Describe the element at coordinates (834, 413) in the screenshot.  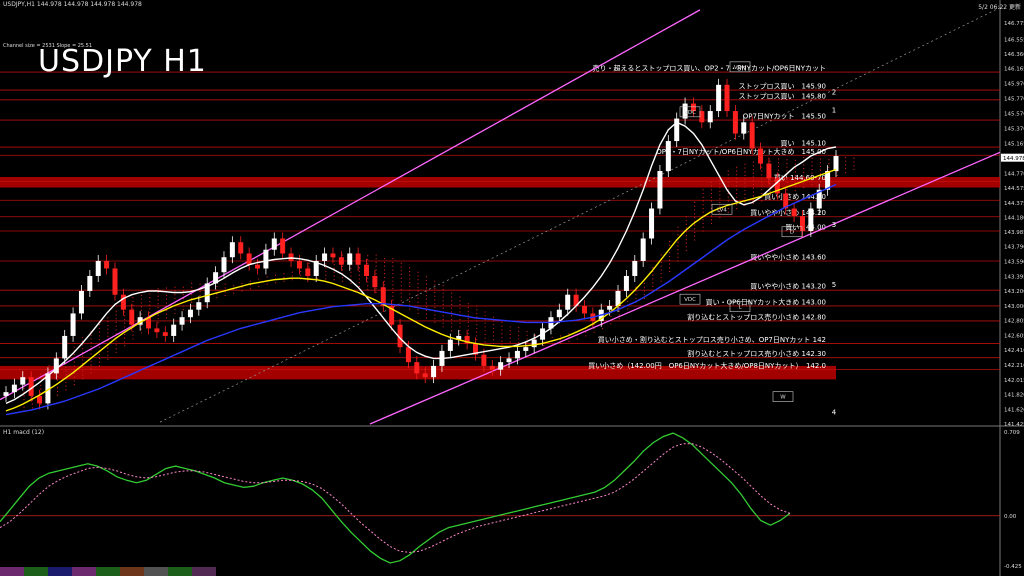
I see `wave-label: 4` at that location.